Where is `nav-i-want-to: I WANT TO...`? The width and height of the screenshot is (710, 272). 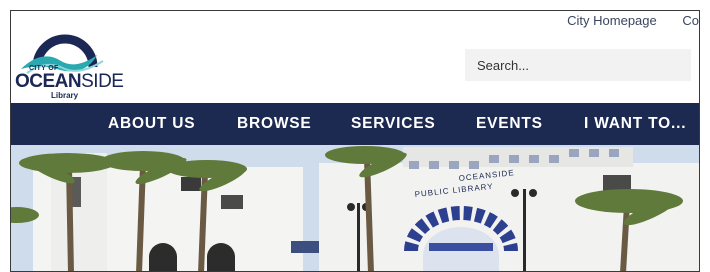 nav-i-want-to: I WANT TO... is located at coordinates (635, 124).